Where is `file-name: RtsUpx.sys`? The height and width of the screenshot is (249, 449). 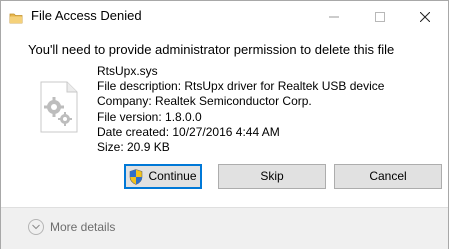 file-name: RtsUpx.sys is located at coordinates (127, 71).